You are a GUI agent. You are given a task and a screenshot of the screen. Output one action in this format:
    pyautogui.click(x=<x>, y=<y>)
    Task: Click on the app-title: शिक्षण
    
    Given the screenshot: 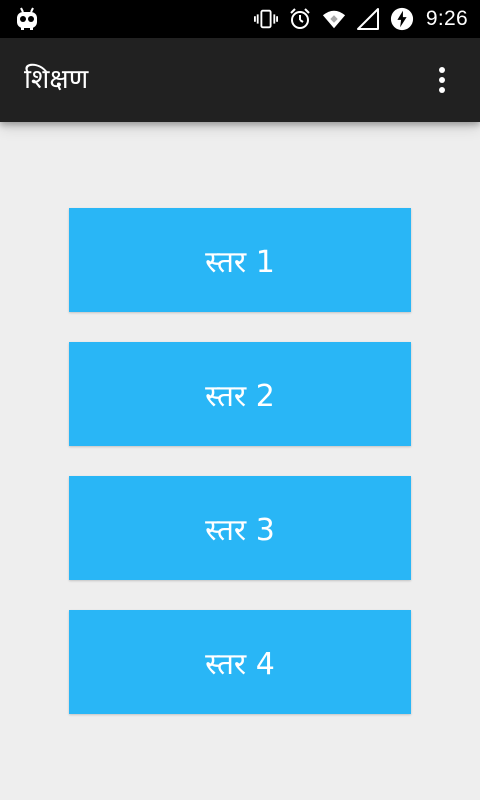 What is the action you would take?
    pyautogui.click(x=56, y=79)
    